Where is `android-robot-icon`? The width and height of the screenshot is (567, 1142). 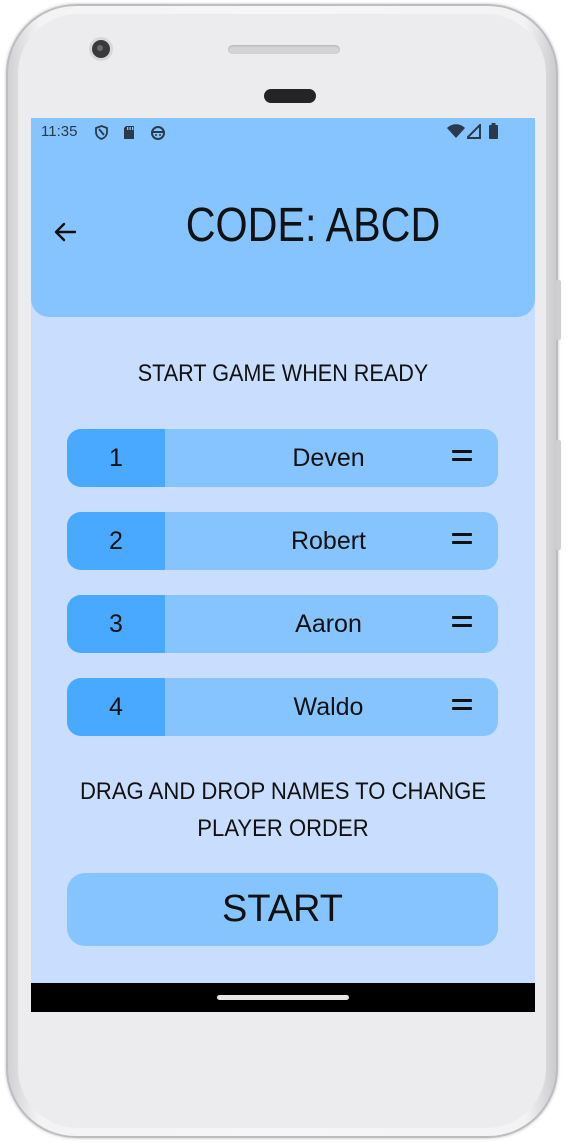
android-robot-icon is located at coordinates (158, 133).